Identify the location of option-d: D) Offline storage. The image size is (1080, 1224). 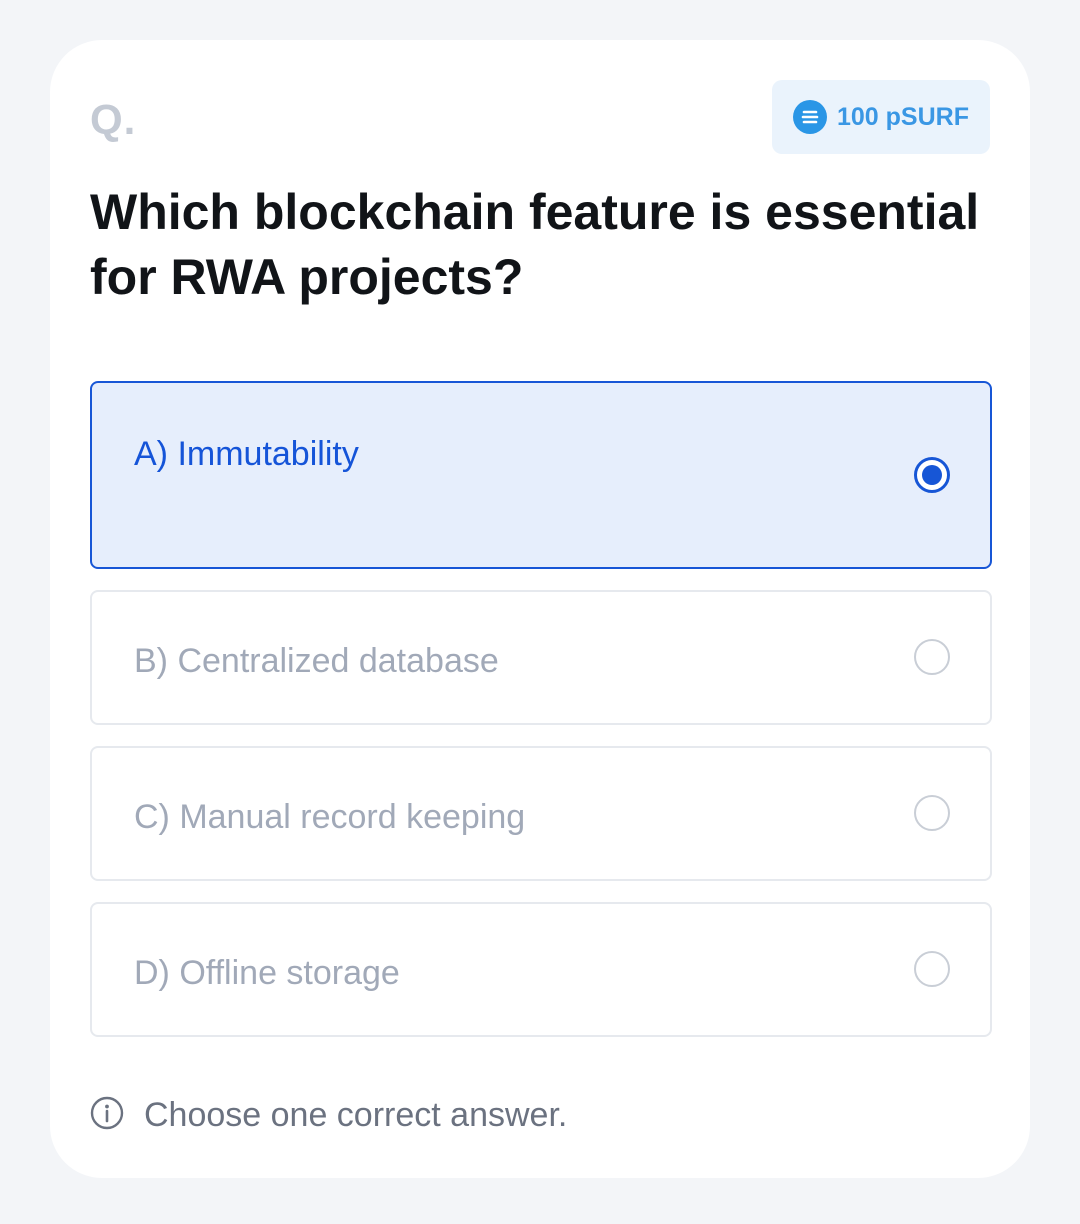
(541, 969).